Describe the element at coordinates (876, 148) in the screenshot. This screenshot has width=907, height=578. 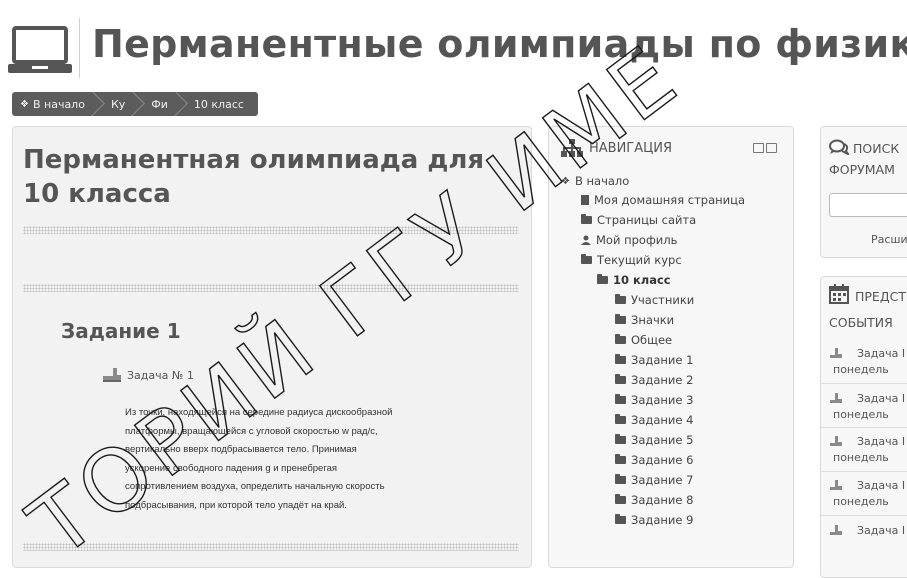
I see `search-forums-title: ПОИСК` at that location.